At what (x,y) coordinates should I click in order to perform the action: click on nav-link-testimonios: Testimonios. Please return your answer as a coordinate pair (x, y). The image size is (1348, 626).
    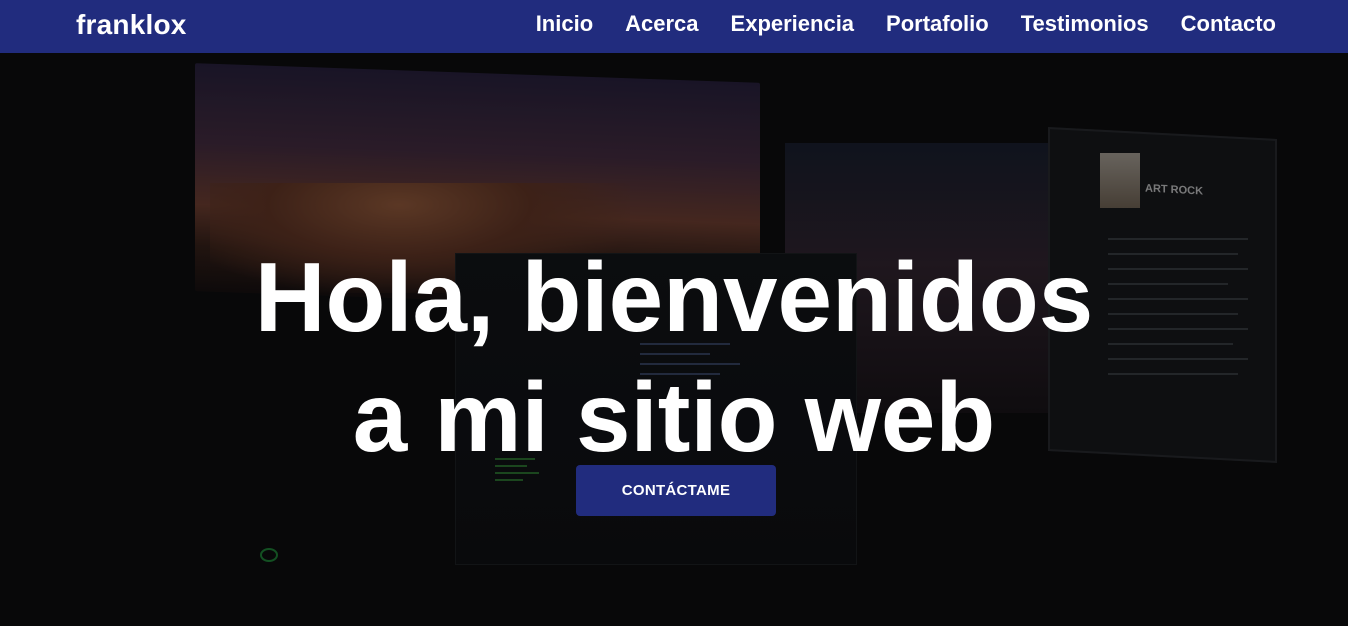
    Looking at the image, I should click on (1085, 24).